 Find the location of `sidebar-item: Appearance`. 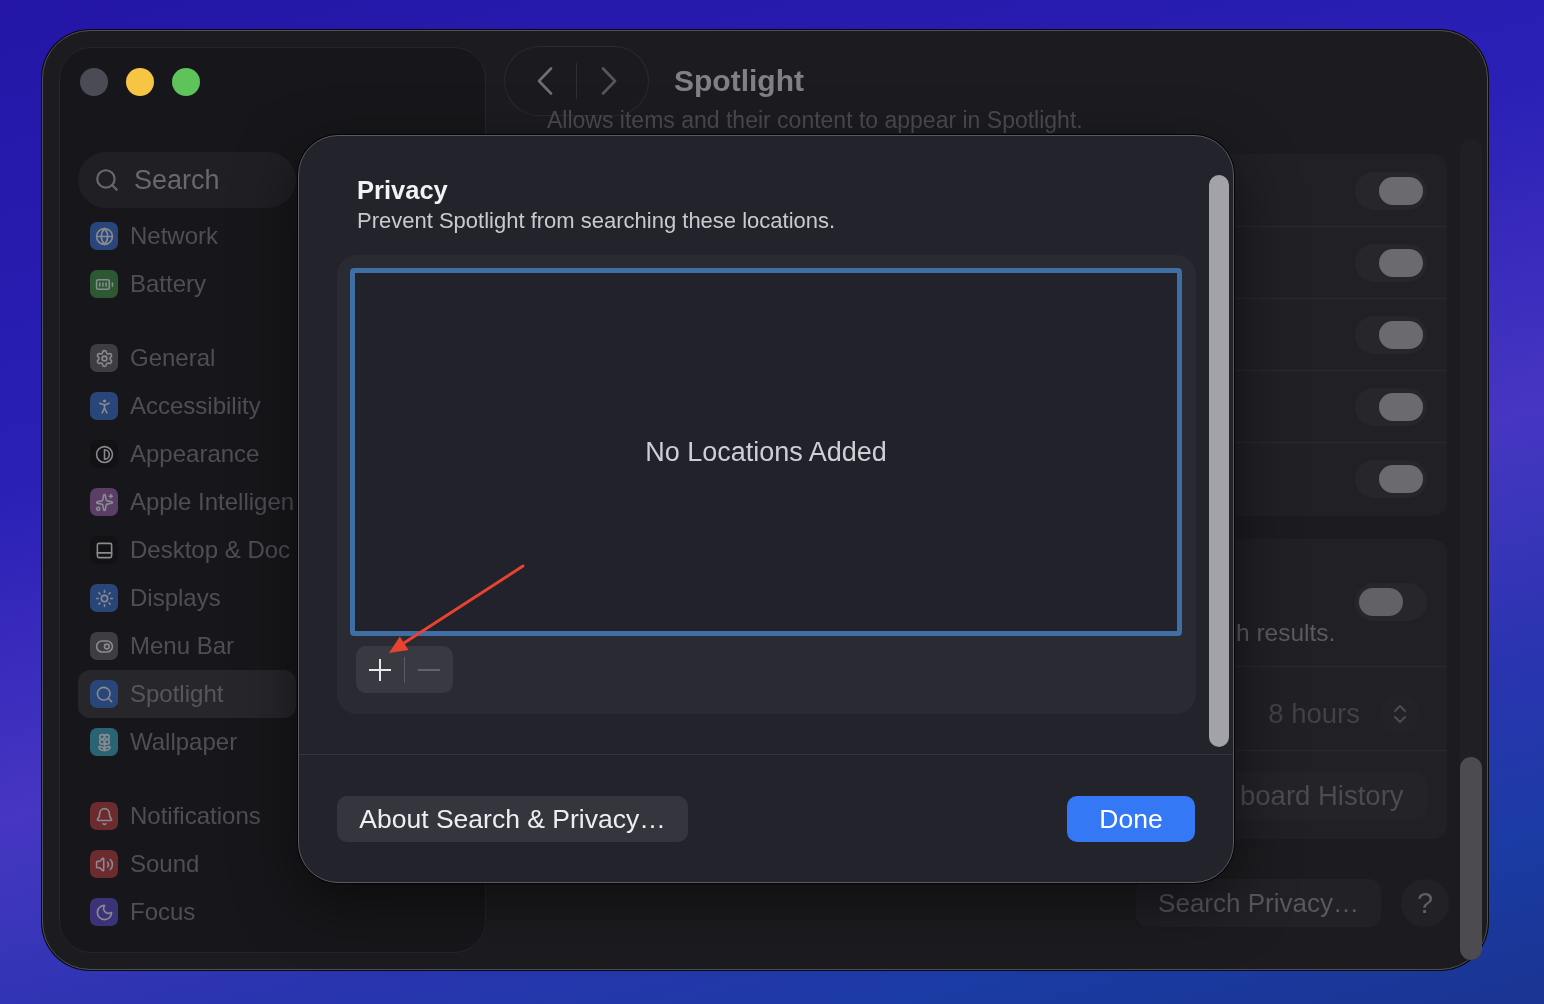

sidebar-item: Appearance is located at coordinates (187, 454).